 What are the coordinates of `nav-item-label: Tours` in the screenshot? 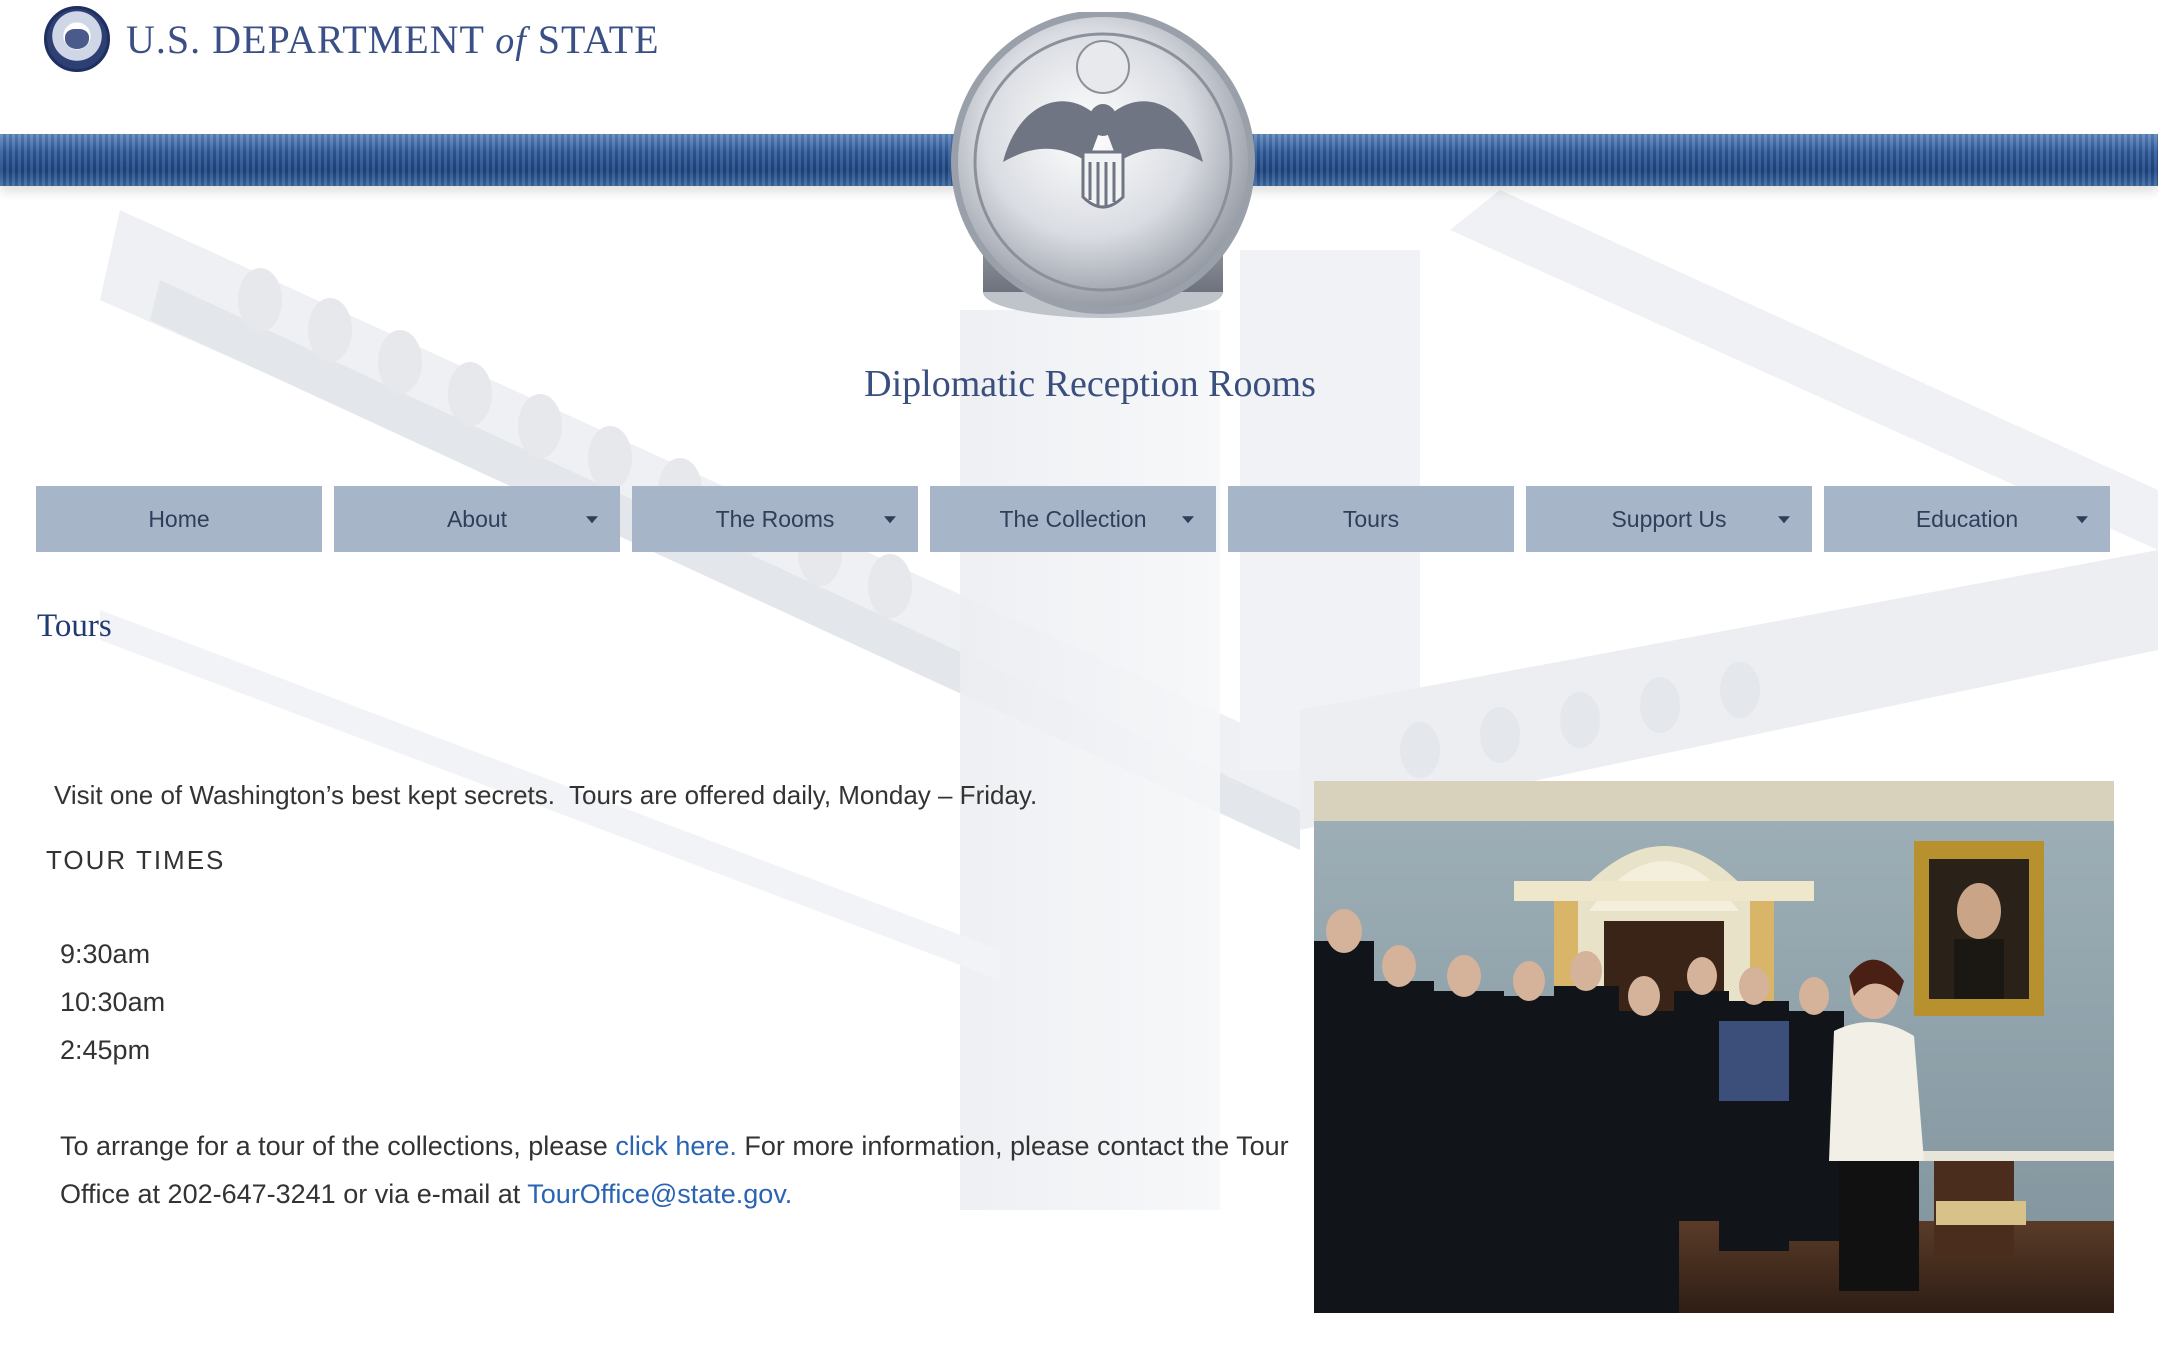 It's located at (1371, 518).